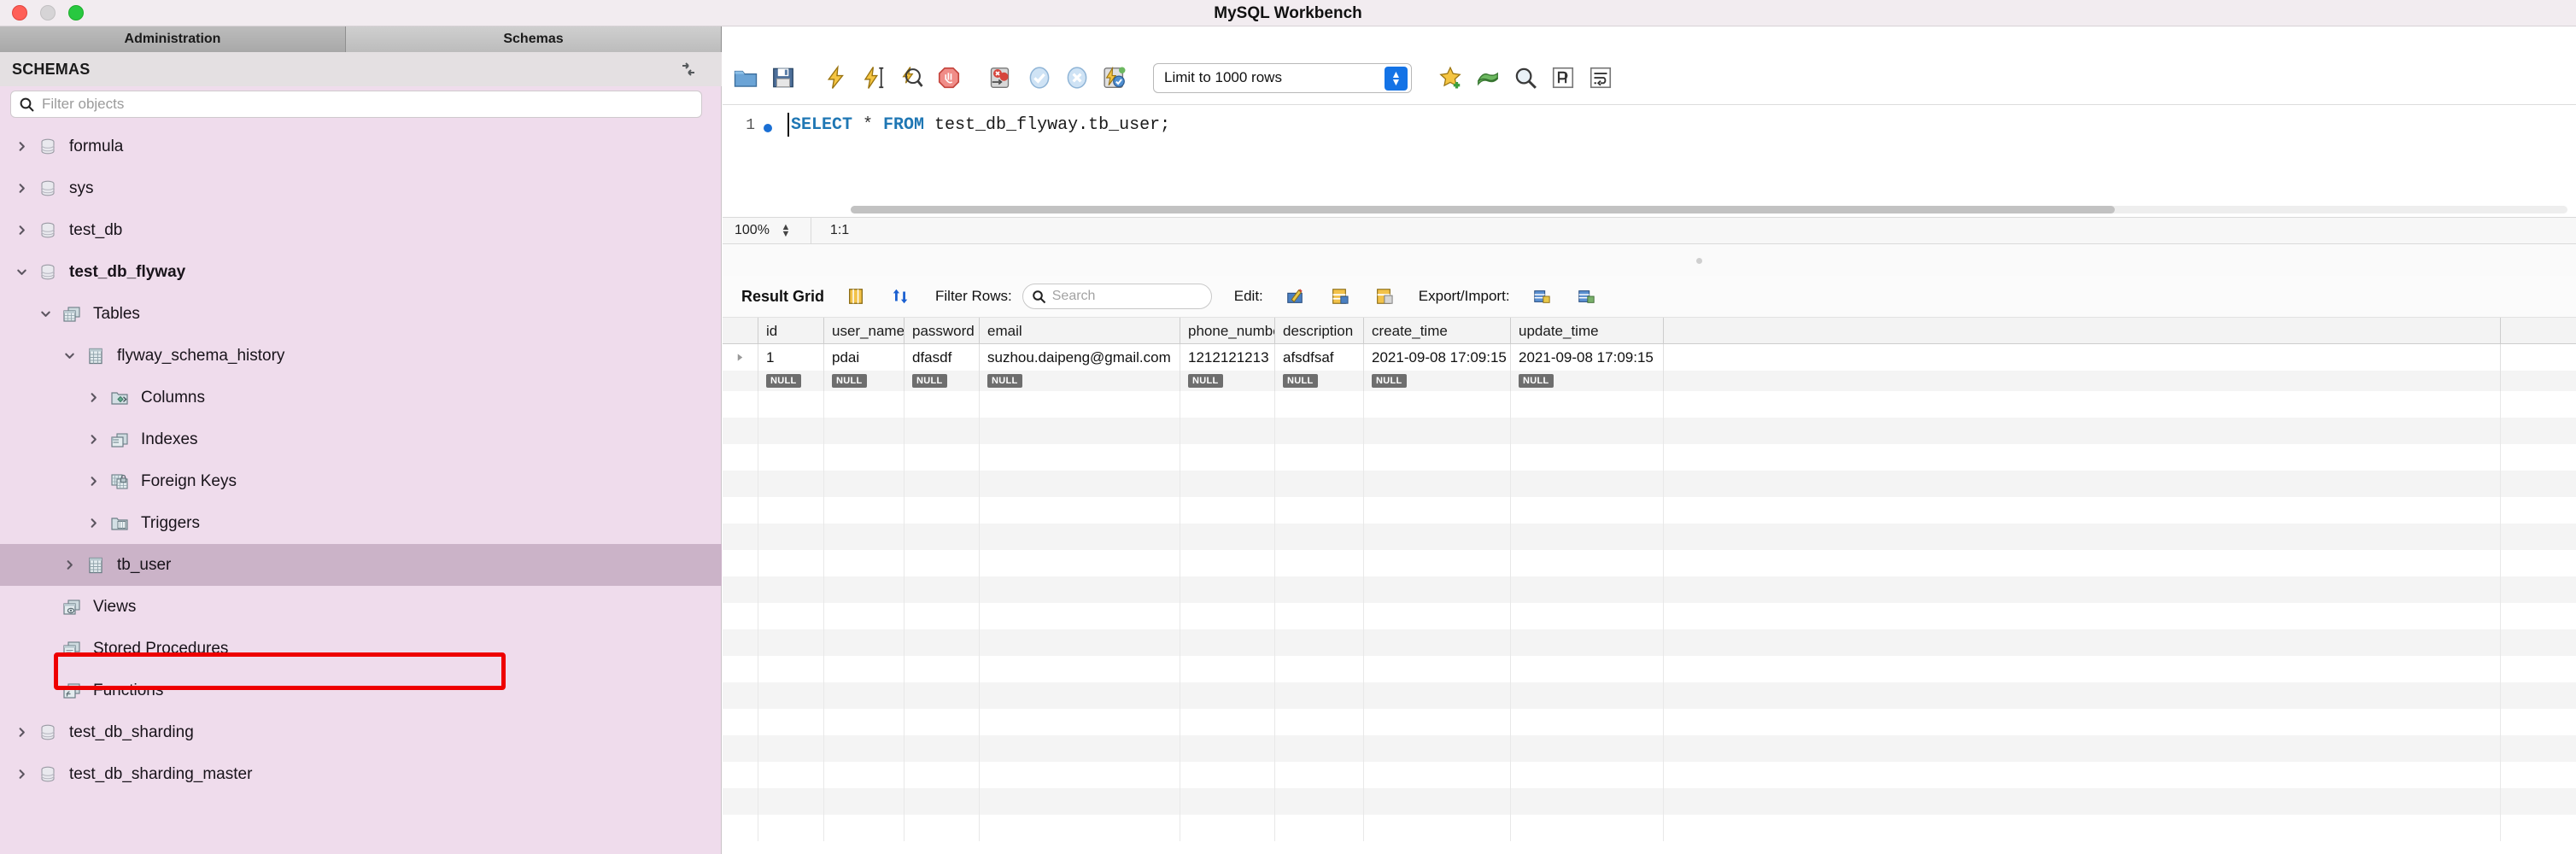  What do you see at coordinates (1080, 381) in the screenshot?
I see `null-cell-email: NULL` at bounding box center [1080, 381].